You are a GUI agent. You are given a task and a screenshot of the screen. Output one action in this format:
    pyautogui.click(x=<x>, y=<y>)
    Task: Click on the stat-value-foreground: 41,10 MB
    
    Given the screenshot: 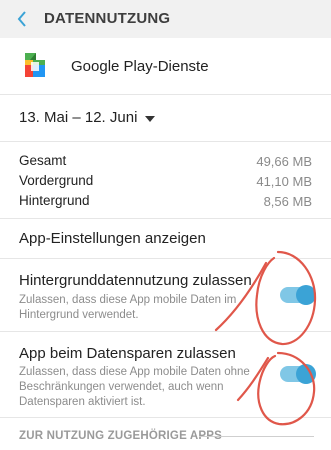 What is the action you would take?
    pyautogui.click(x=284, y=181)
    